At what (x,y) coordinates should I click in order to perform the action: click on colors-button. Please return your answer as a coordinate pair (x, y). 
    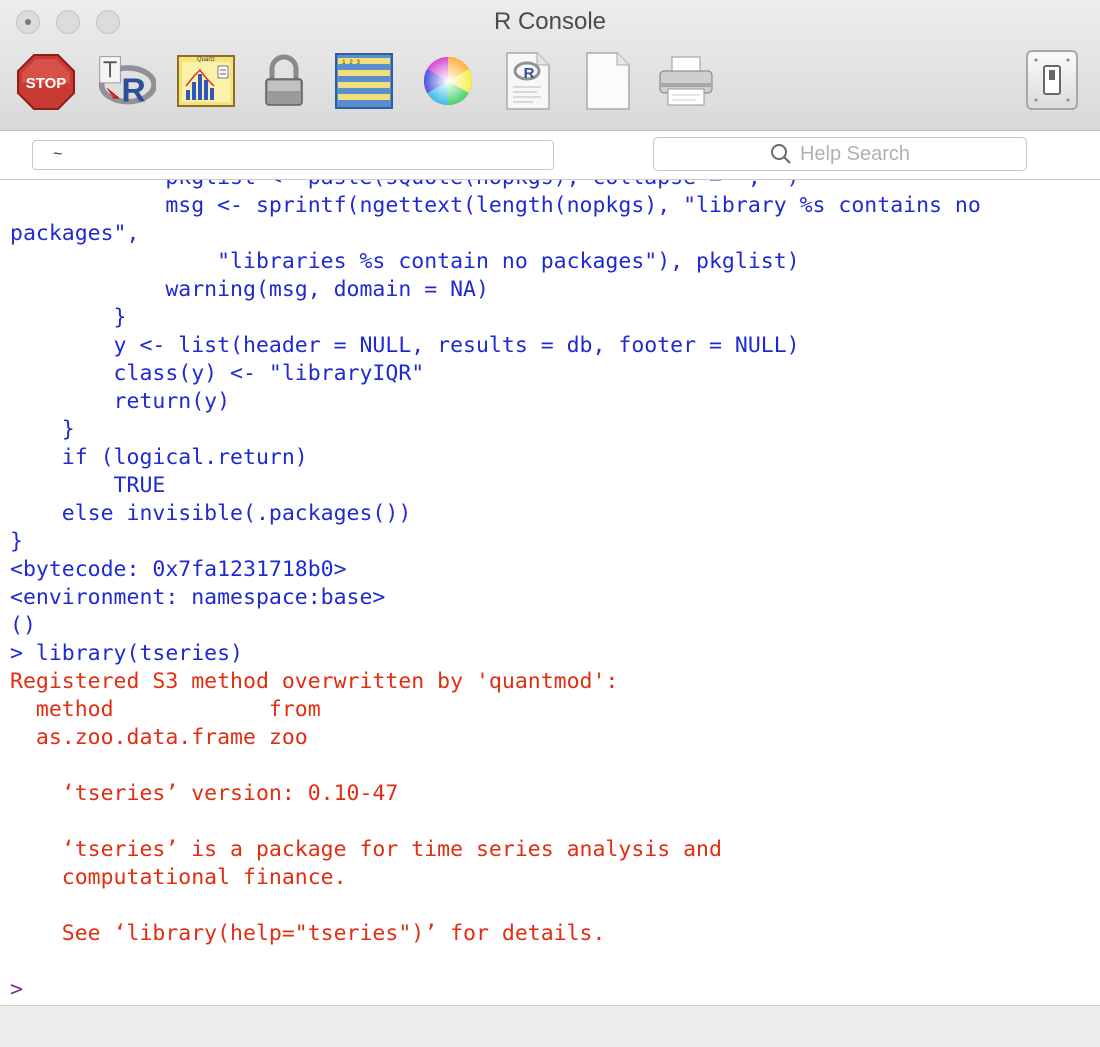
    Looking at the image, I should click on (448, 81).